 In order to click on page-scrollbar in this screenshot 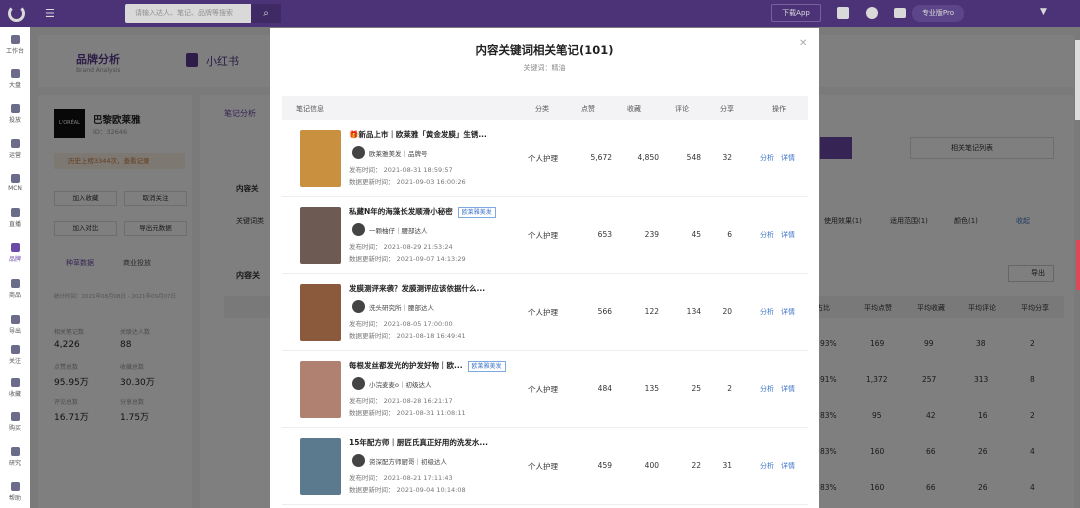, I will do `click(1077, 80)`.